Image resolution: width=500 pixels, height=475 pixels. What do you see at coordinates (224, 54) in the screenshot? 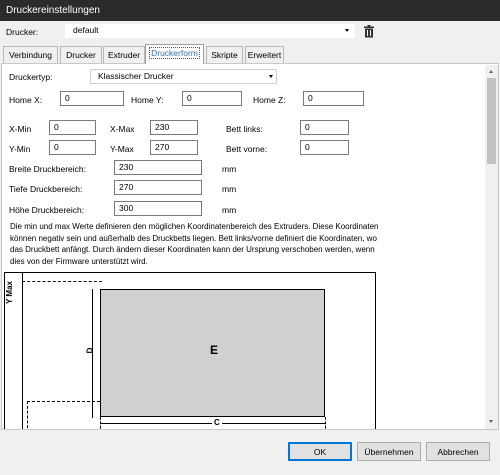
I see `tab-skripte: Skripte` at bounding box center [224, 54].